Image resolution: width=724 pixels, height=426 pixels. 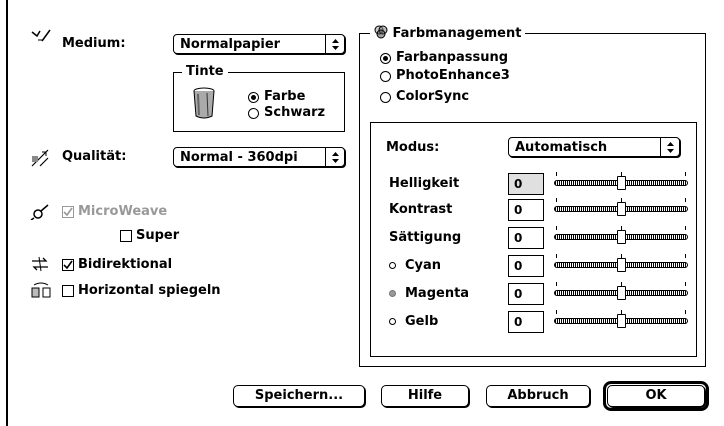 What do you see at coordinates (285, 96) in the screenshot?
I see `tinte-farbe-label: Farbe` at bounding box center [285, 96].